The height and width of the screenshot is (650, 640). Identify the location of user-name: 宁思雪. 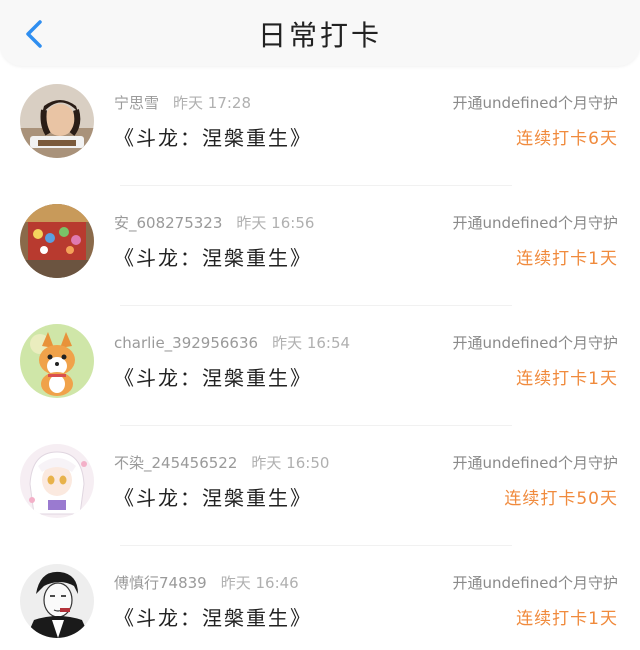
(136, 103).